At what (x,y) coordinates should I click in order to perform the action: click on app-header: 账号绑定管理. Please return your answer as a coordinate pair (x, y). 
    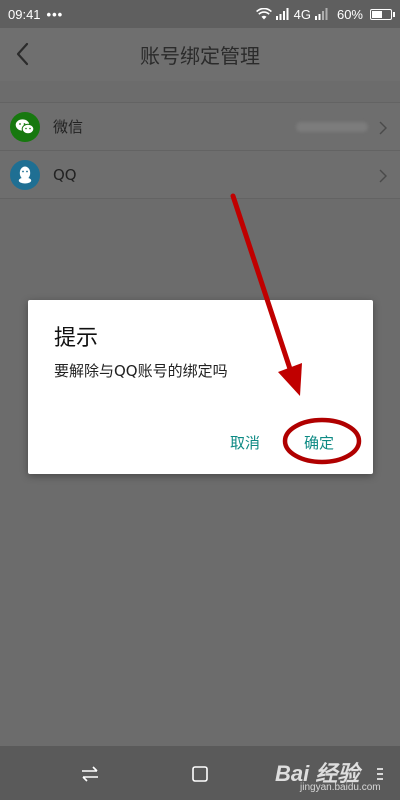
    Looking at the image, I should click on (200, 54).